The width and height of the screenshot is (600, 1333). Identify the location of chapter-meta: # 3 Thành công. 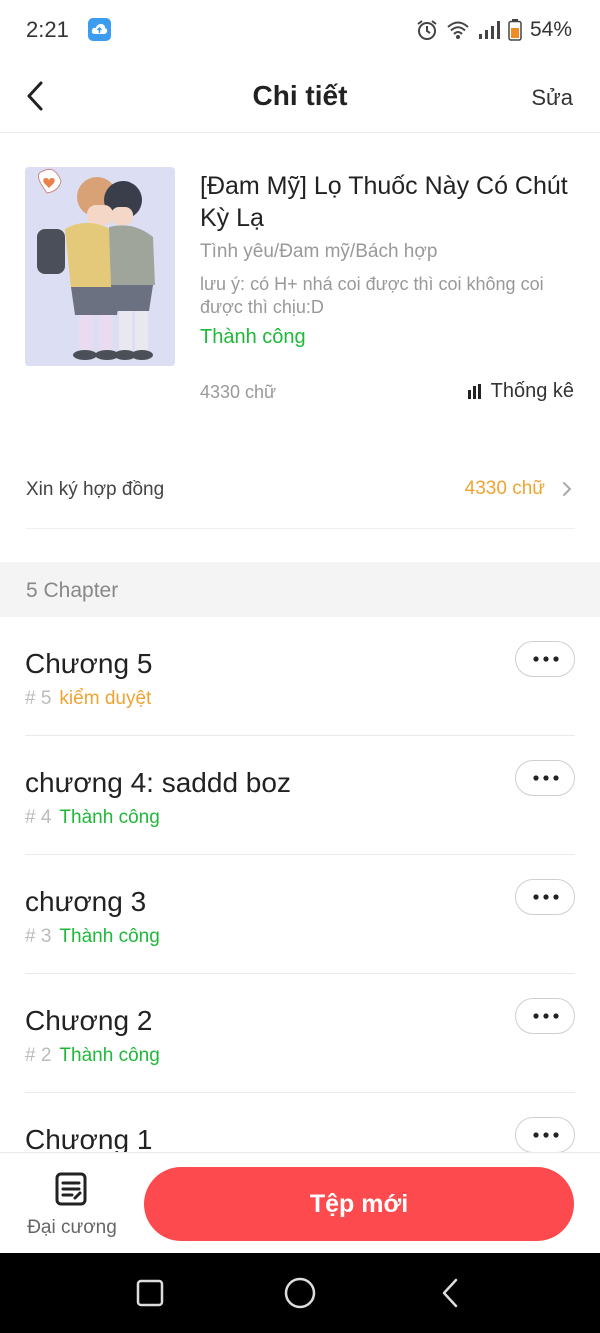
(92, 937).